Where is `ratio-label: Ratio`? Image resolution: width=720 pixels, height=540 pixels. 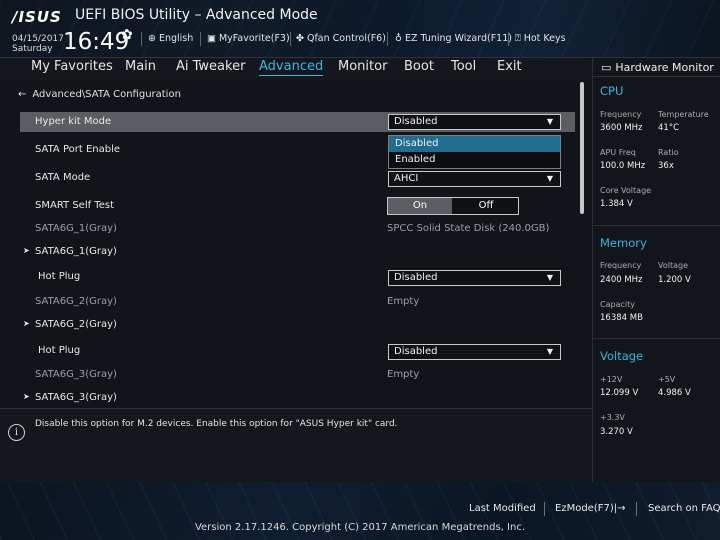 ratio-label: Ratio is located at coordinates (668, 152).